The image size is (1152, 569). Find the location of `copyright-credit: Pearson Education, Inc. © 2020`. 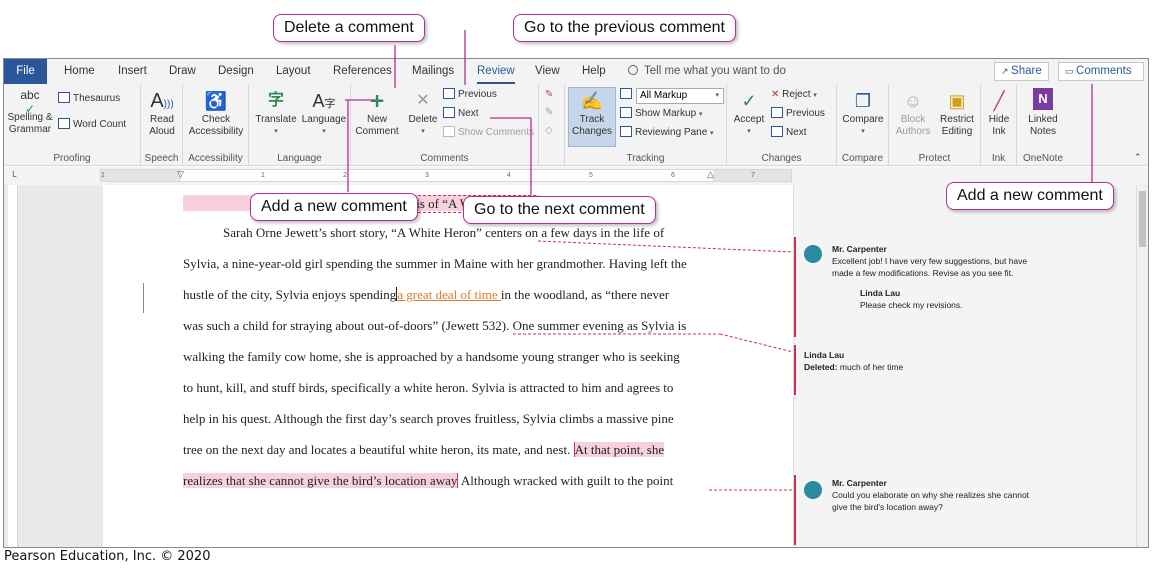

copyright-credit: Pearson Education, Inc. © 2020 is located at coordinates (107, 556).